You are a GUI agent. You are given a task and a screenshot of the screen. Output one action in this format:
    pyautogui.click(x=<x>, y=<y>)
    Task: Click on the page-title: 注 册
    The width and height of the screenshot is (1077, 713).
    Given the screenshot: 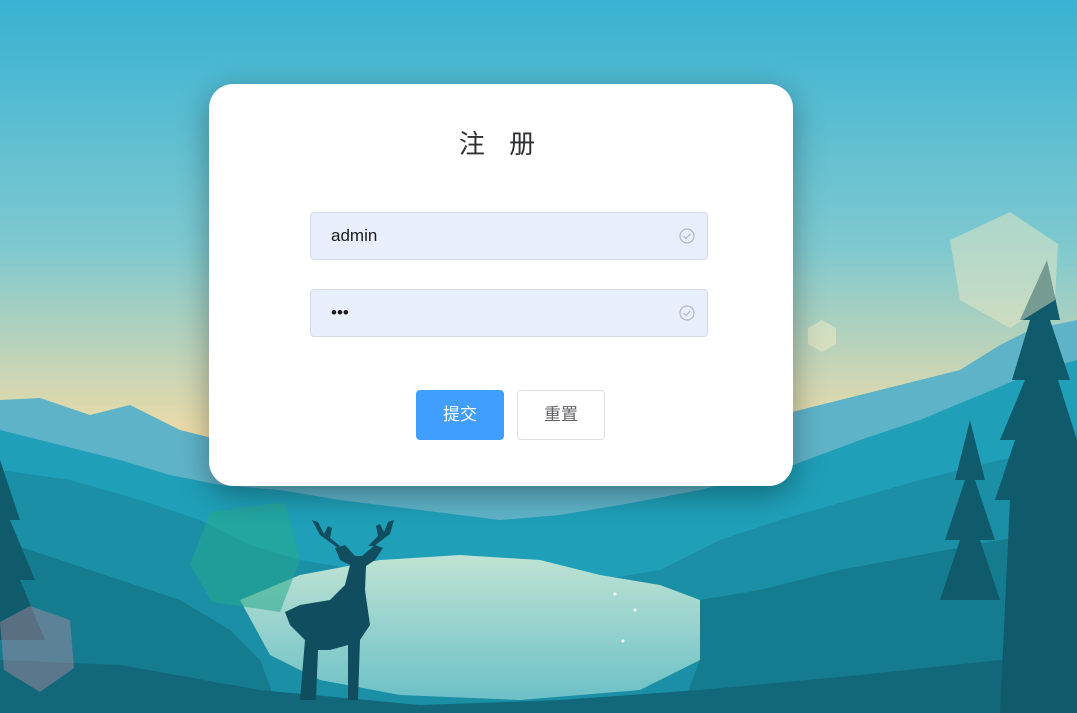 What is the action you would take?
    pyautogui.click(x=501, y=145)
    